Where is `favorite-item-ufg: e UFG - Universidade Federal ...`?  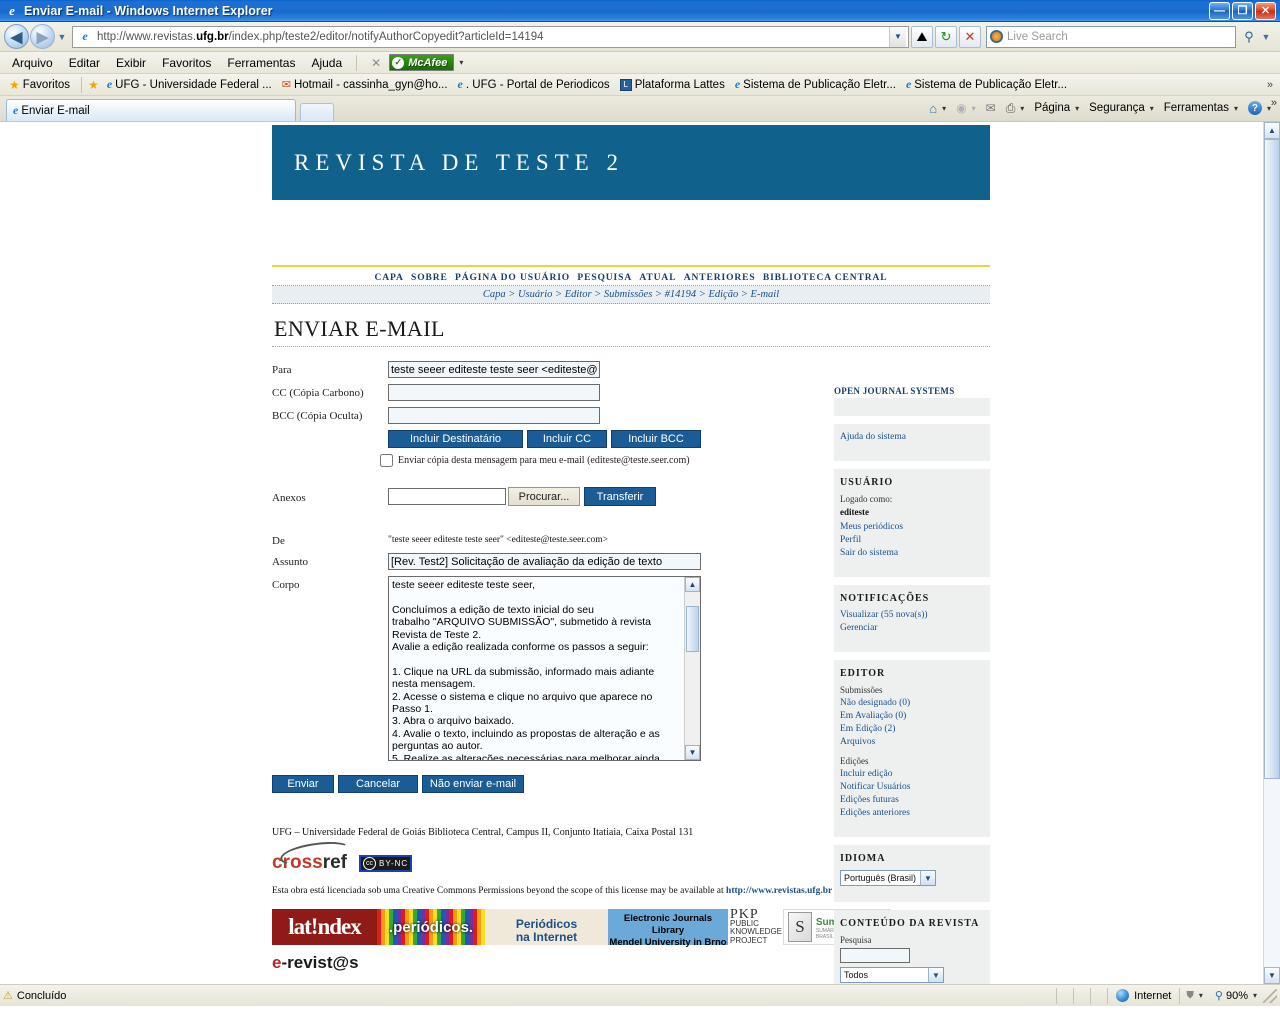 favorite-item-ufg: e UFG - Universidade Federal ... is located at coordinates (189, 84).